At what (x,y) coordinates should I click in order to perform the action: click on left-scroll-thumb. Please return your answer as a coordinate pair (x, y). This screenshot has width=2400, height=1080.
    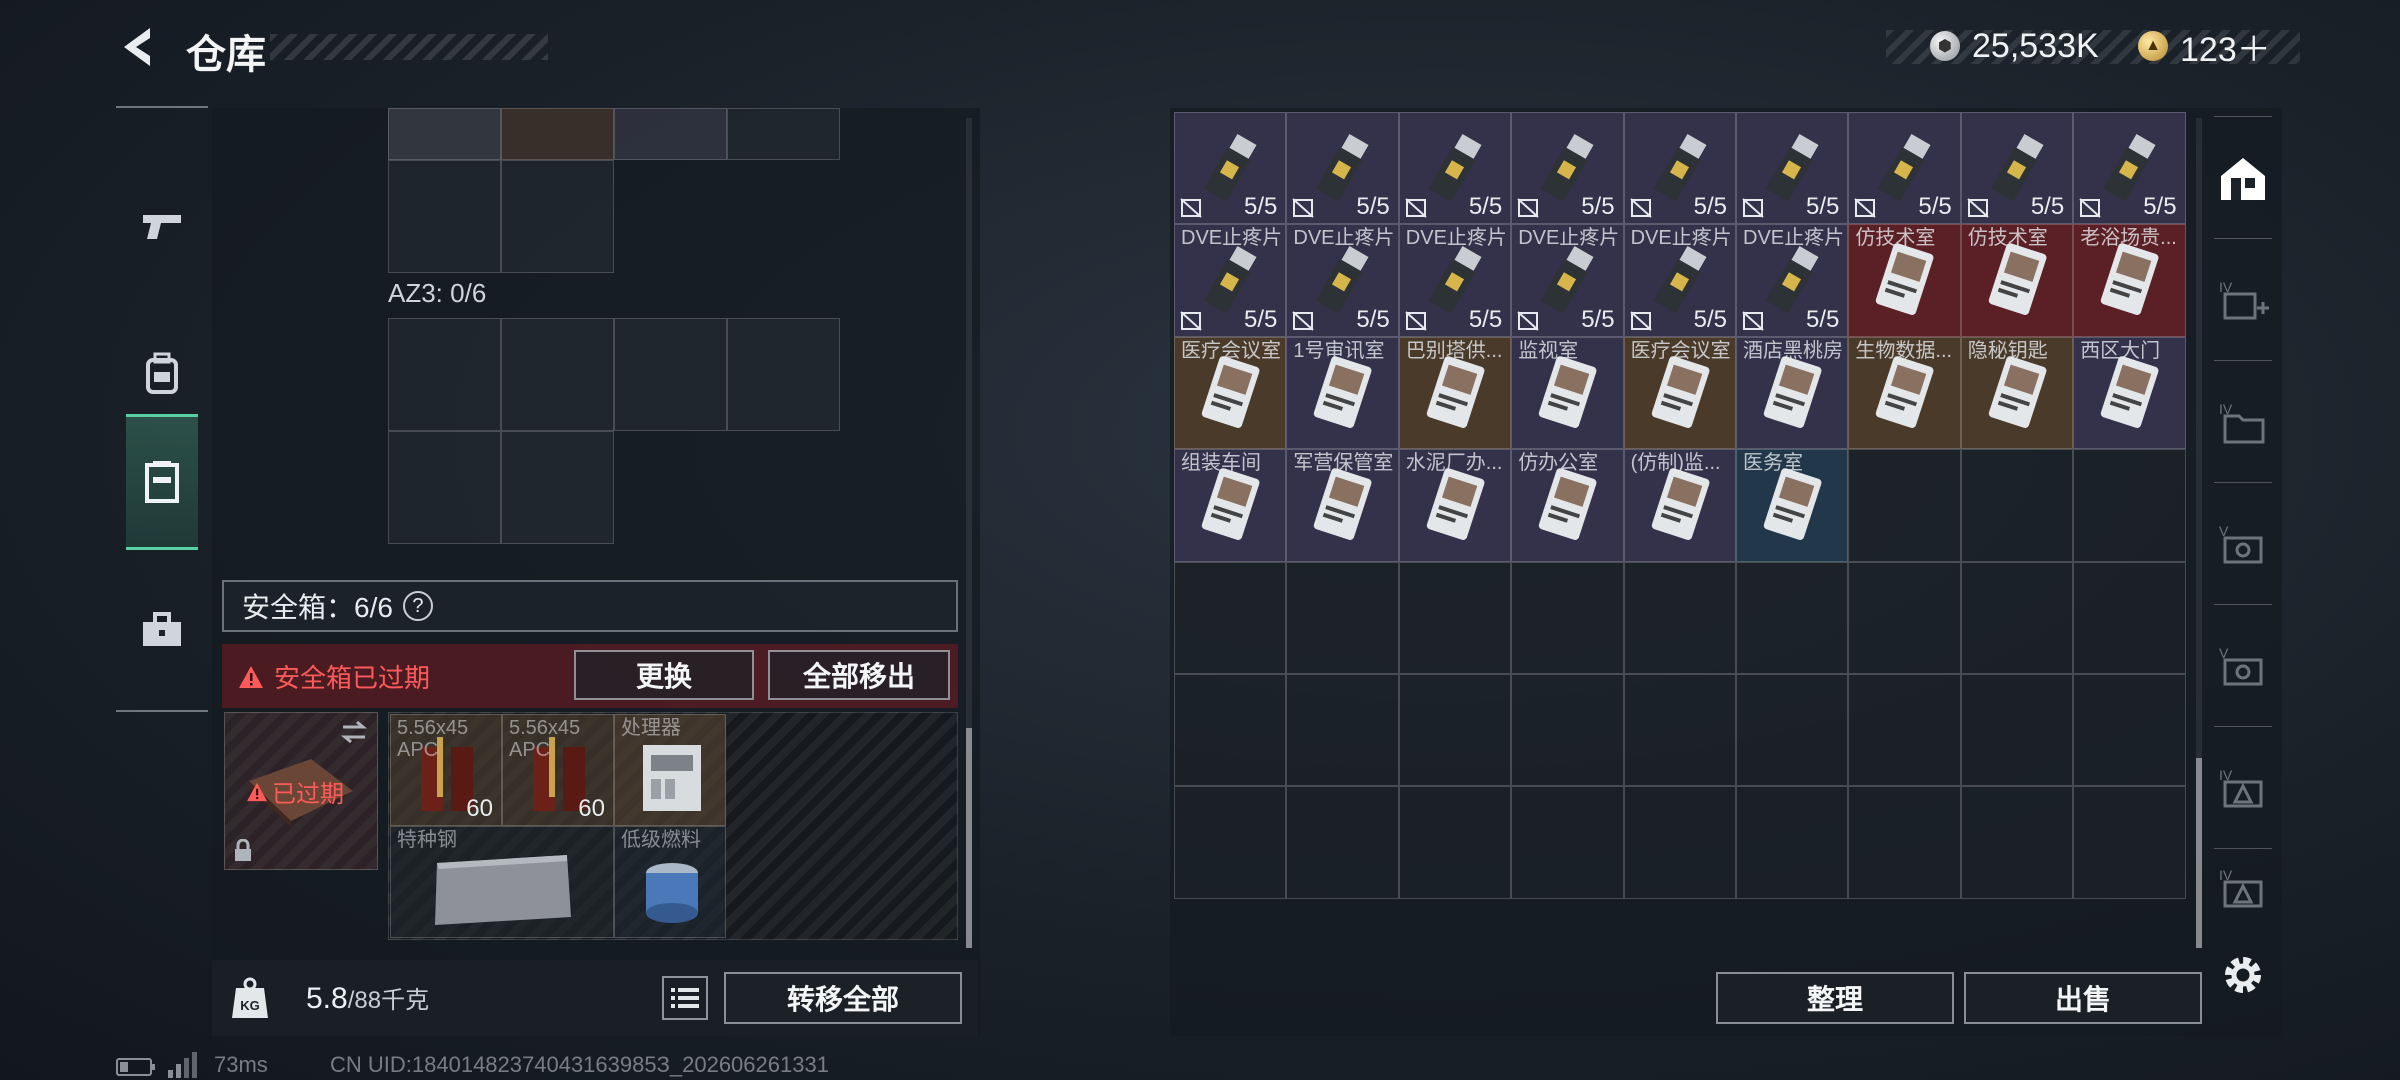
    Looking at the image, I should click on (969, 838).